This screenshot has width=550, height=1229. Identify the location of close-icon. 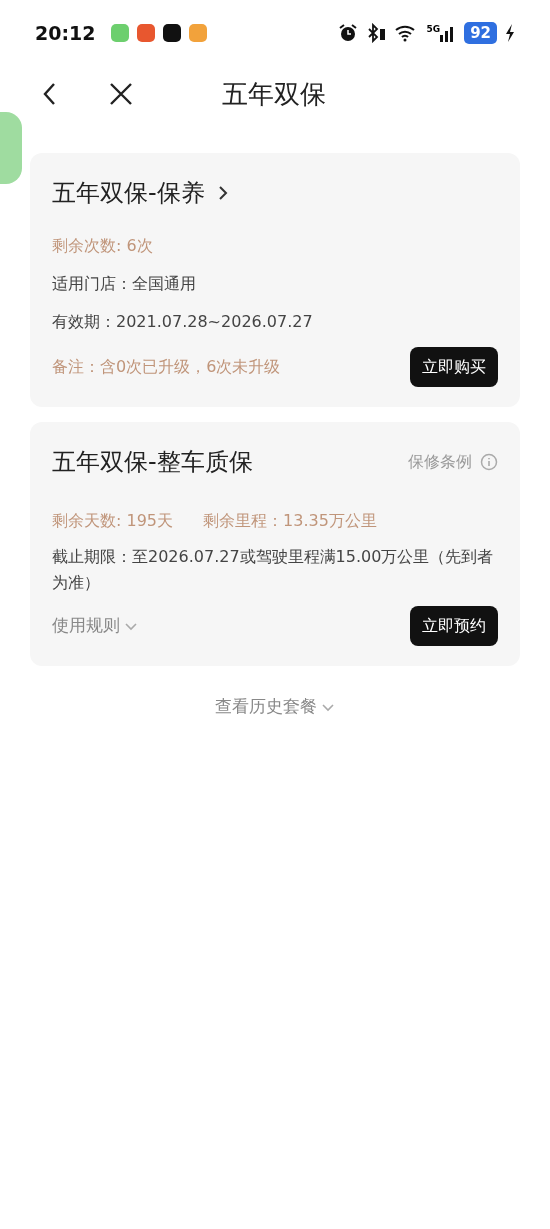
(121, 94).